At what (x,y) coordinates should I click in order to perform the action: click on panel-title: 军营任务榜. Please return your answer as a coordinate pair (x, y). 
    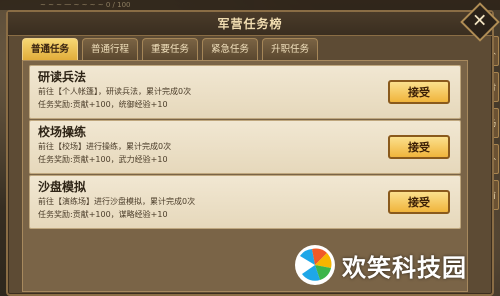
    Looking at the image, I should click on (250, 24).